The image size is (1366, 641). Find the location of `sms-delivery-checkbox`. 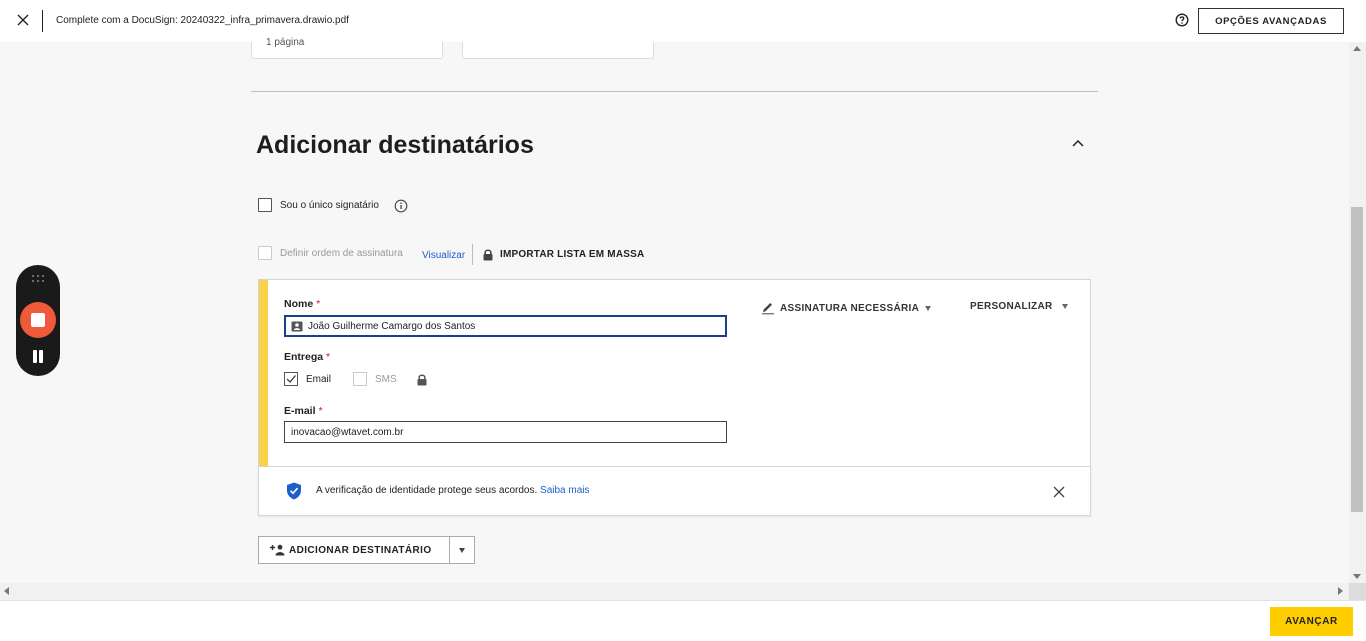

sms-delivery-checkbox is located at coordinates (360, 379).